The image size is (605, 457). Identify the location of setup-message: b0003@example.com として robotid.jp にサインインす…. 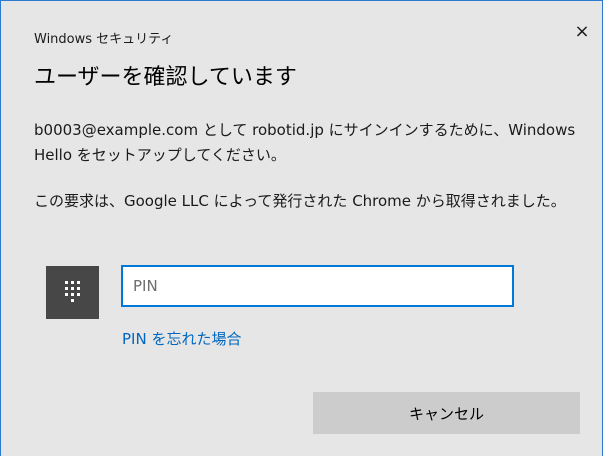
(305, 142).